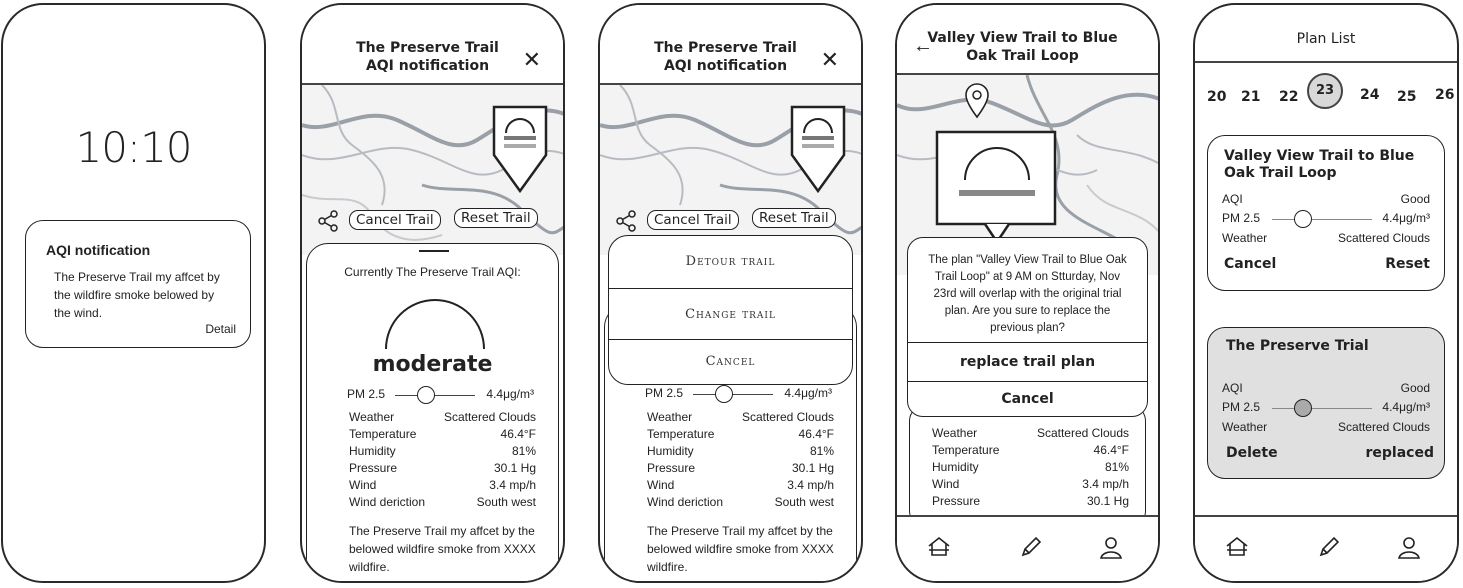 The image size is (1463, 588). What do you see at coordinates (1022, 56) in the screenshot?
I see `title-line-2: Oak Trail Loop` at bounding box center [1022, 56].